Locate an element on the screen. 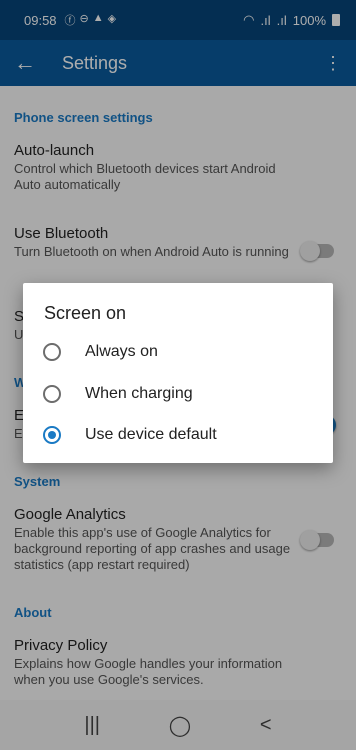 The height and width of the screenshot is (750, 356). dialog-title: Screen on is located at coordinates (85, 313).